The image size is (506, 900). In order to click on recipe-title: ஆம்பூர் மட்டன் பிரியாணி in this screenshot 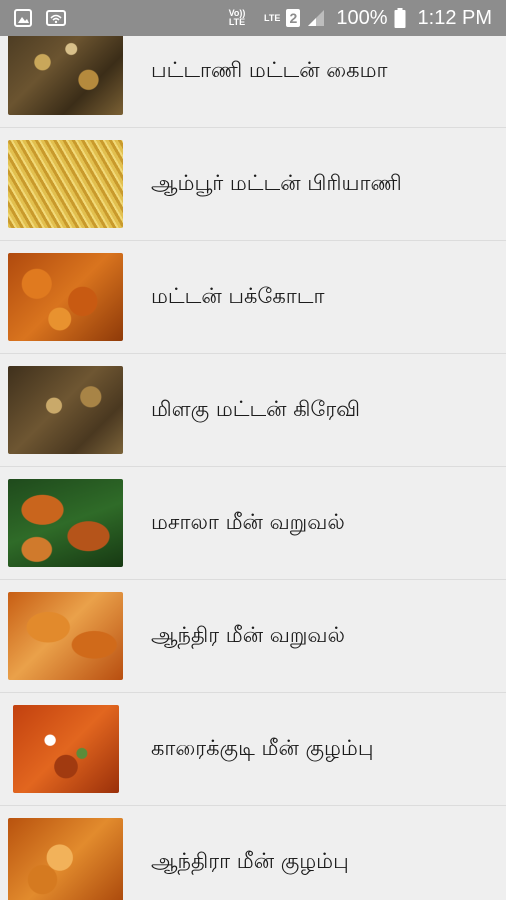, I will do `click(276, 182)`.